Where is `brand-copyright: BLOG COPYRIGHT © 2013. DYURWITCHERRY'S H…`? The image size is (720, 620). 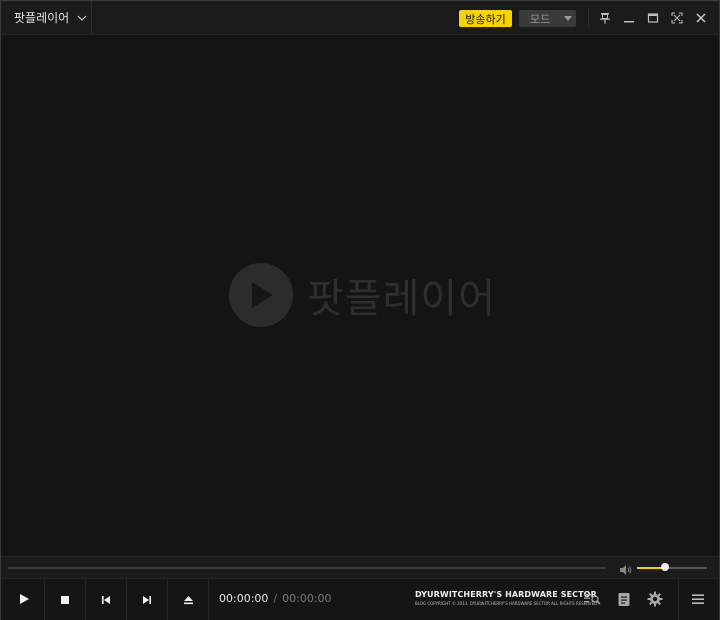 brand-copyright: BLOG COPYRIGHT © 2013. DYURWITCHERRY'S H… is located at coordinates (507, 603).